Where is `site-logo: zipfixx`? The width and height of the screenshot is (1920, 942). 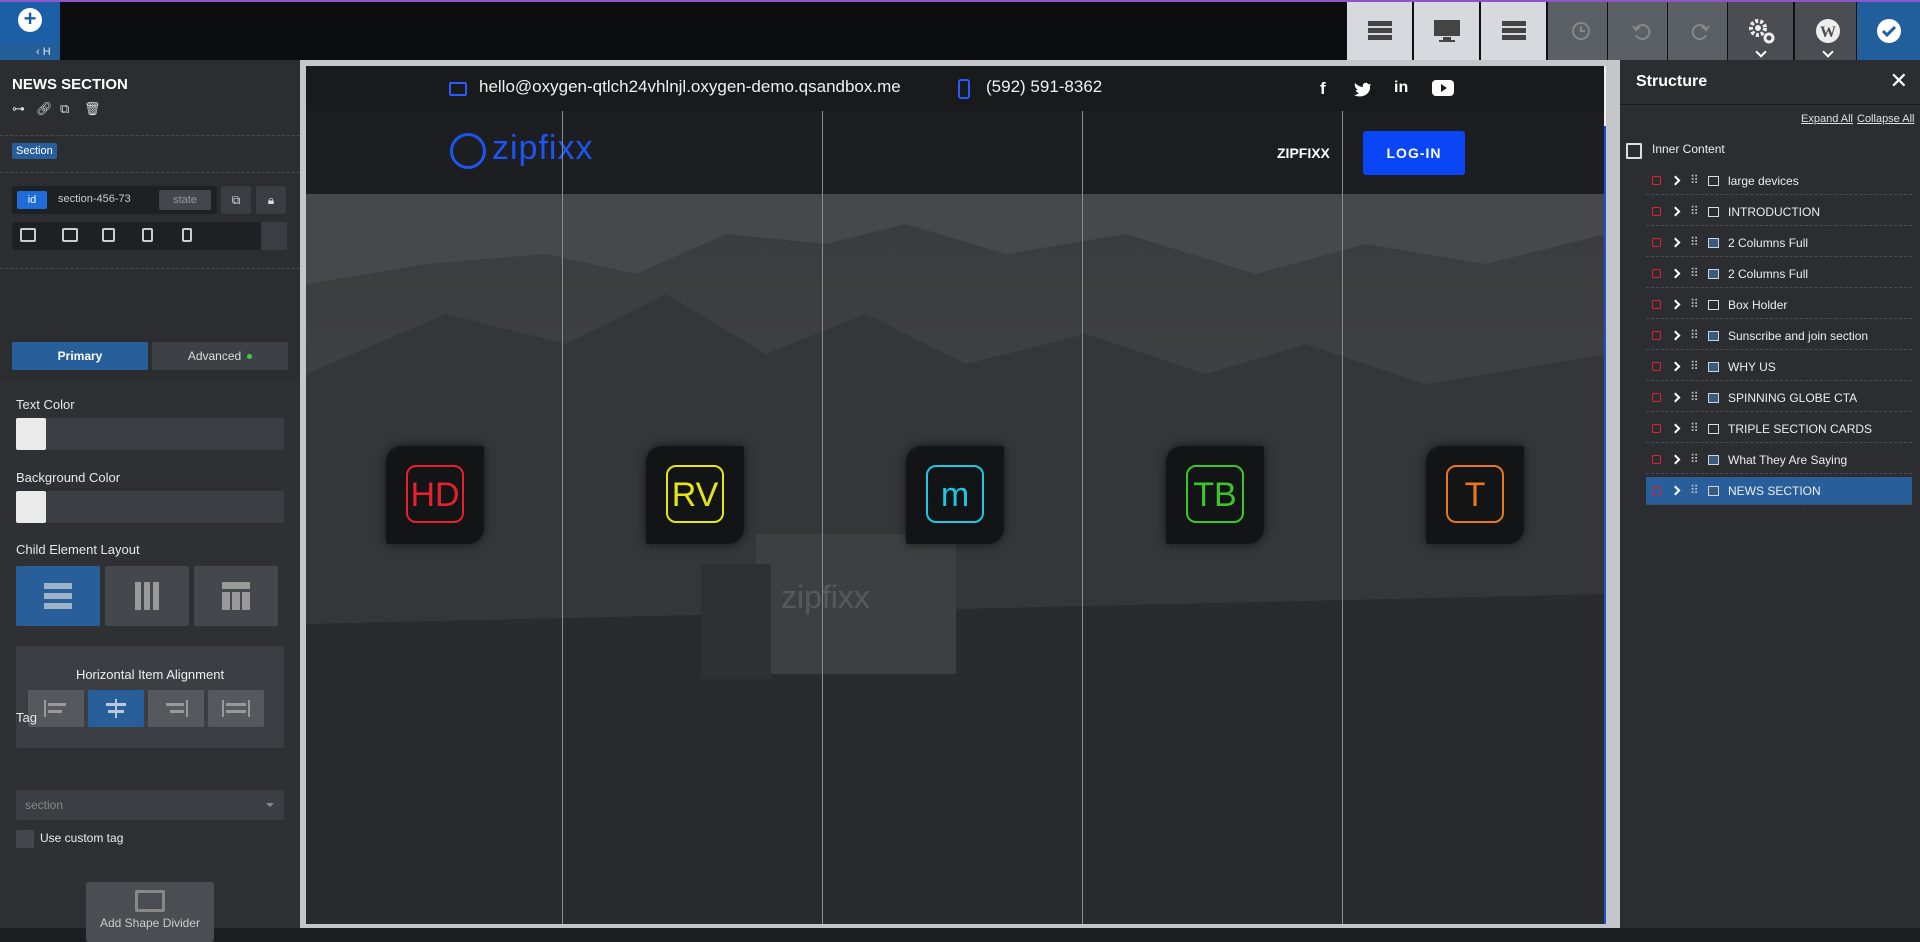 site-logo: zipfixx is located at coordinates (542, 148).